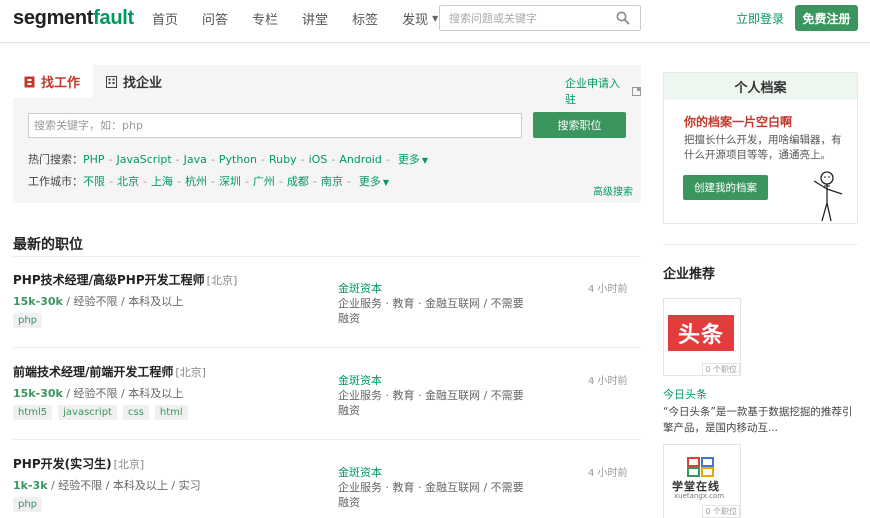 The image size is (870, 518). I want to click on tab-find-job: 找工作, so click(53, 81).